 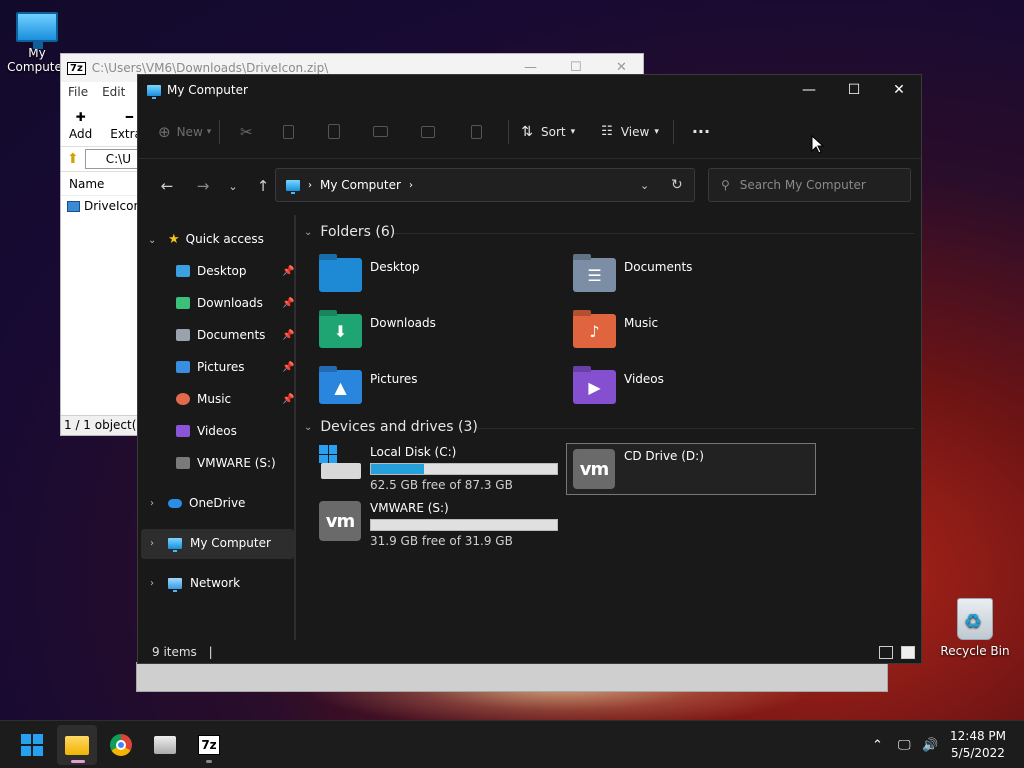 What do you see at coordinates (236, 463) in the screenshot?
I see `sidebar-label: VMWARE (S:)` at bounding box center [236, 463].